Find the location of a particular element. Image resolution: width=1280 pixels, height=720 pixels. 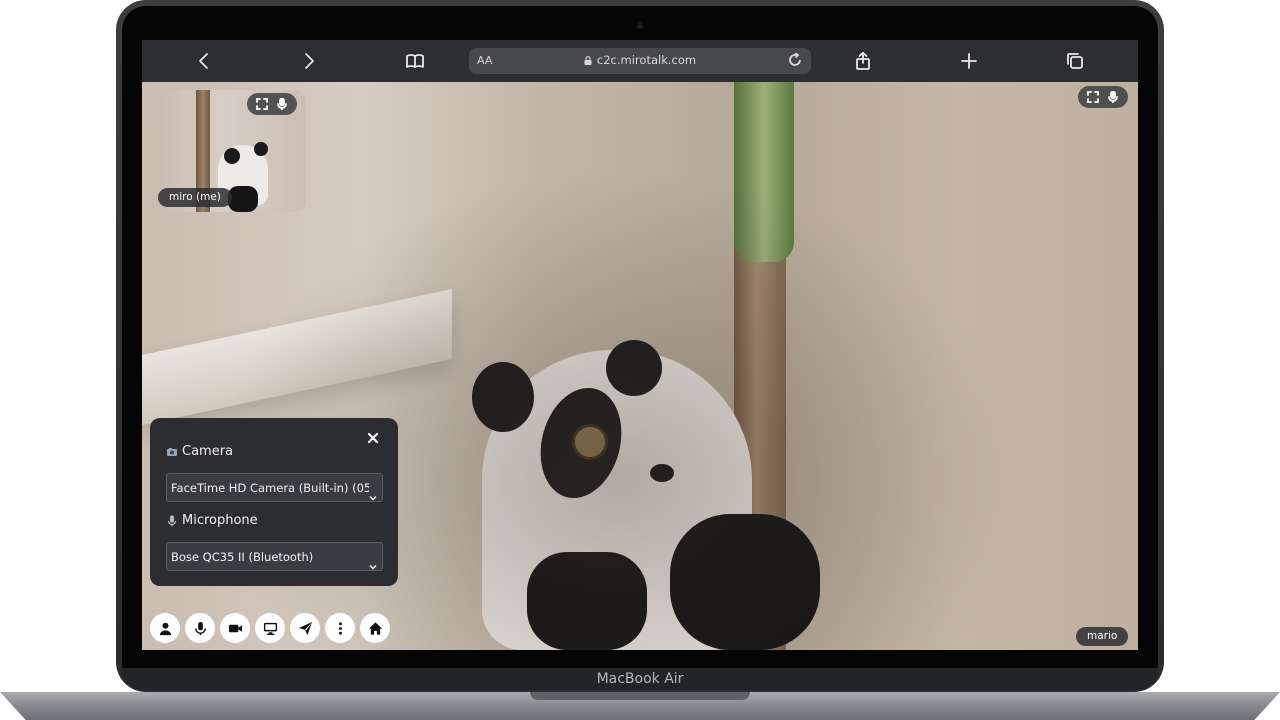

address-bar: AA c2c.mirotalk.com is located at coordinates (640, 61).